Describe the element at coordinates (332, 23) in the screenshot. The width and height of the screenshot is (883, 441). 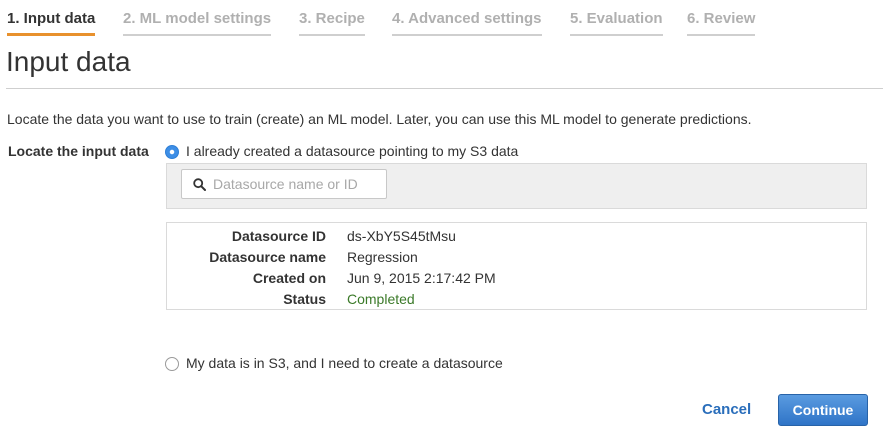
I see `step-recipe: 3. Recipe` at that location.